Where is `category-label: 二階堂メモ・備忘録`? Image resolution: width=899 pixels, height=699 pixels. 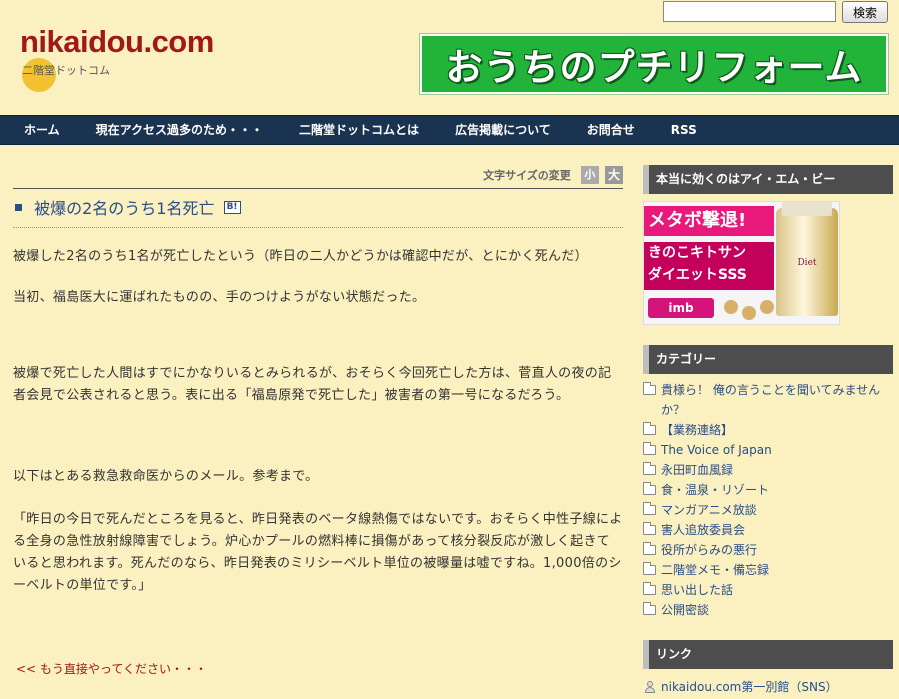
category-label: 二階堂メモ・備忘録 is located at coordinates (715, 570).